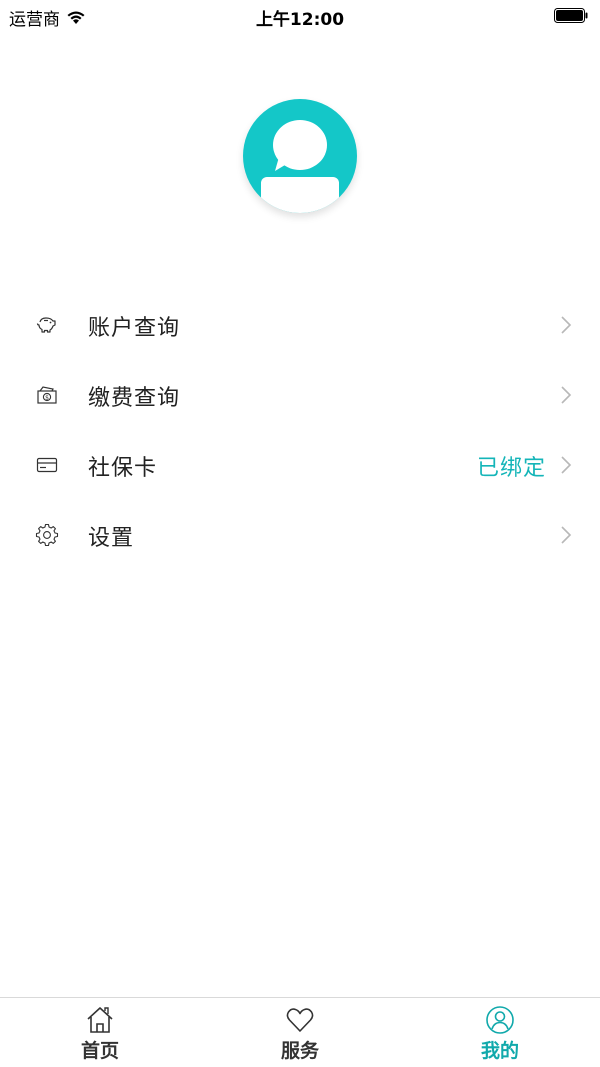 The height and width of the screenshot is (1067, 600). What do you see at coordinates (47, 465) in the screenshot?
I see `card-icon` at bounding box center [47, 465].